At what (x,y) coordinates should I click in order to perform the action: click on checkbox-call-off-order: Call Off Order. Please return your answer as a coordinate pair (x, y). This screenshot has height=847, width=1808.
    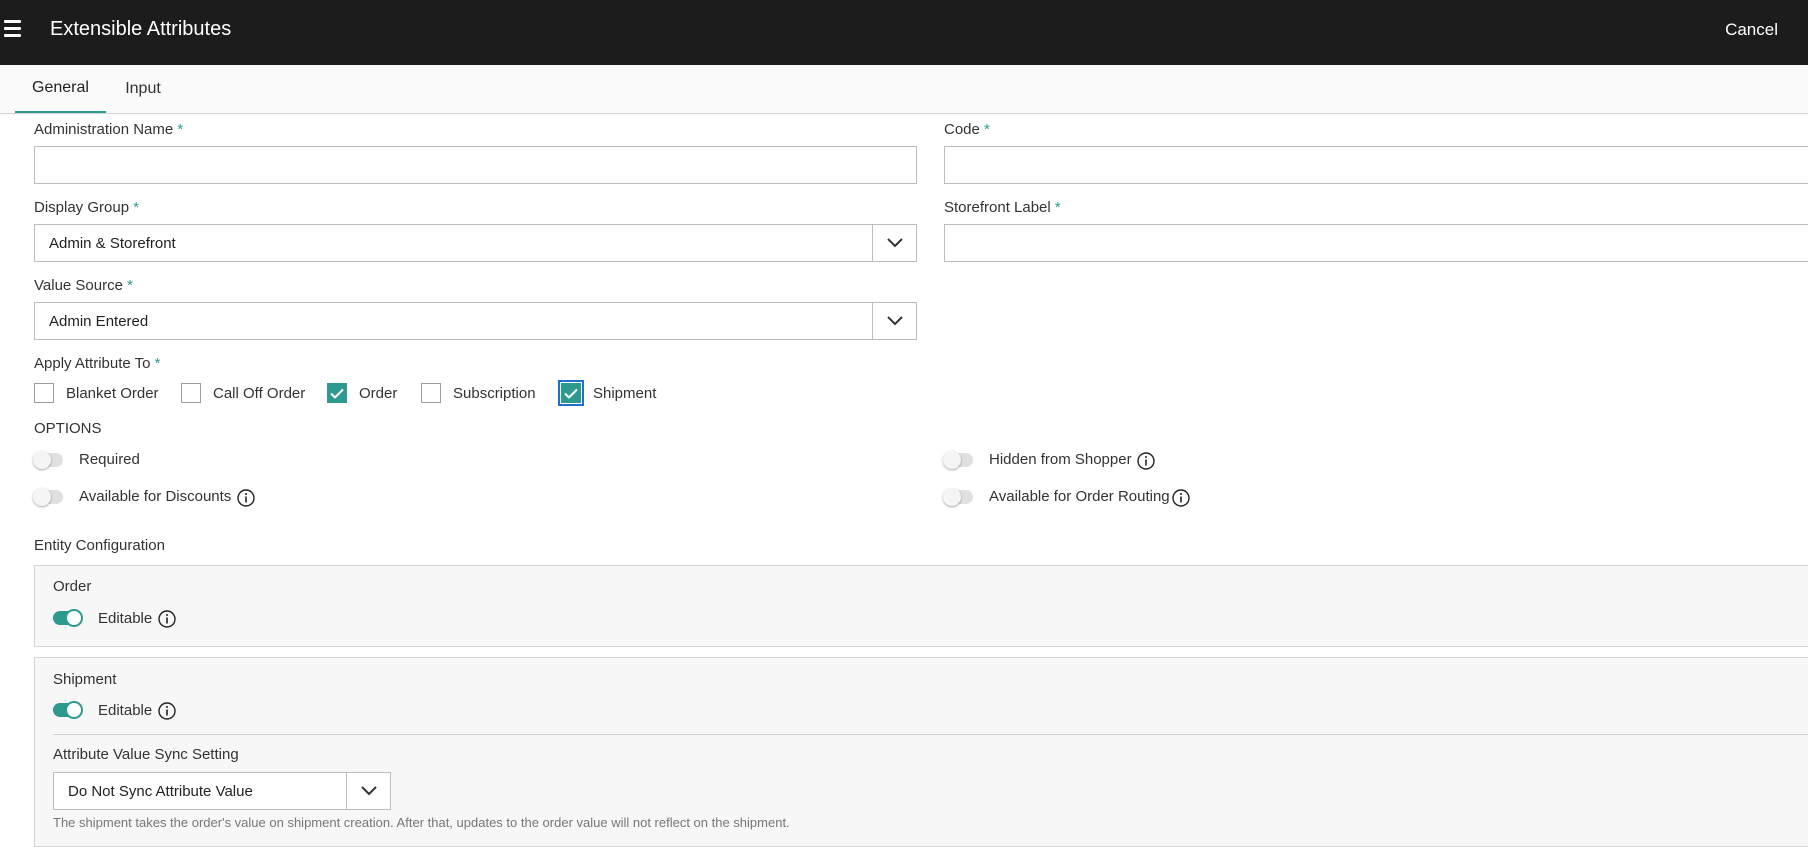
    Looking at the image, I should click on (243, 393).